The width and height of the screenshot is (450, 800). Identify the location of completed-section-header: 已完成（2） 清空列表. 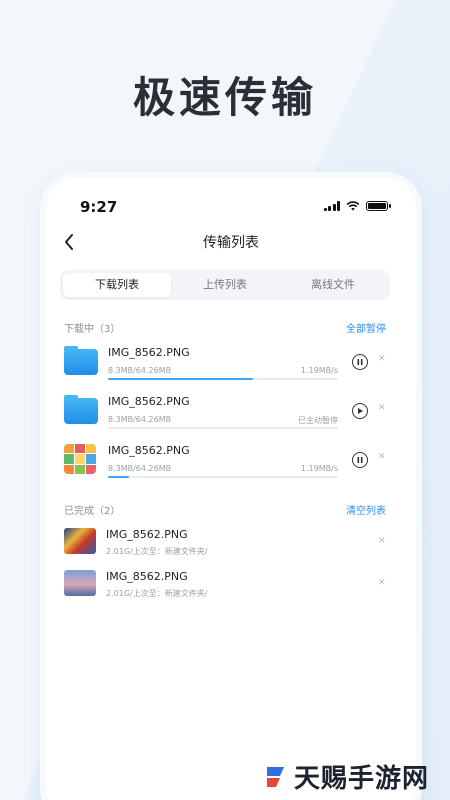
(225, 510).